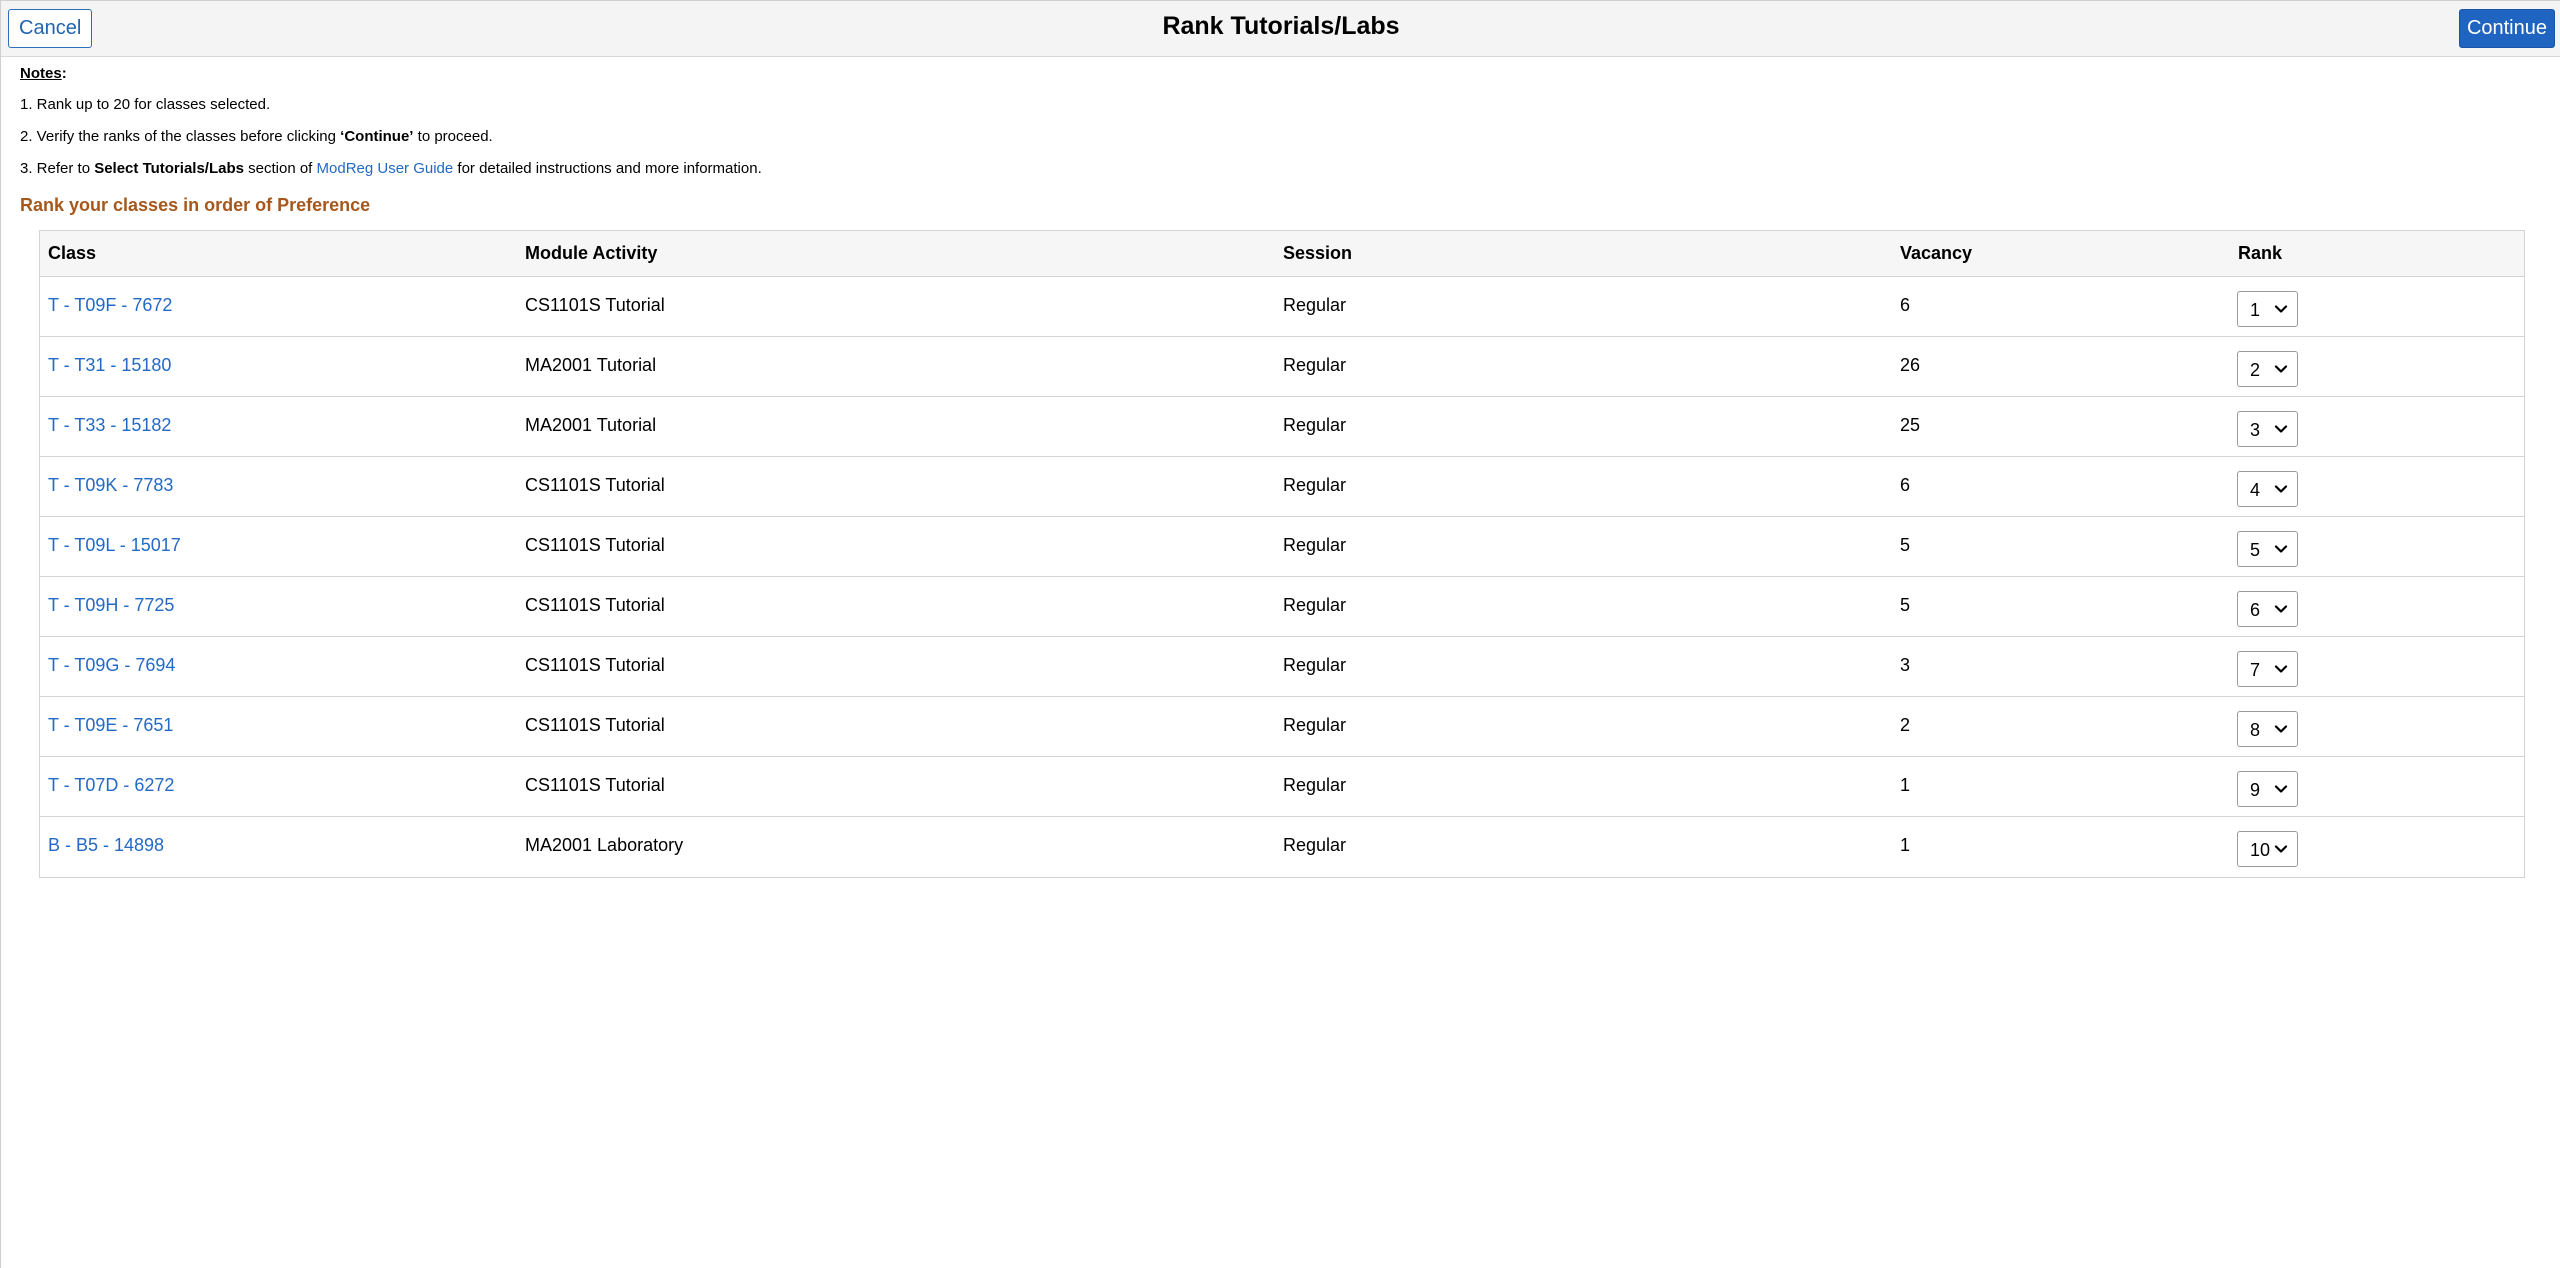 The height and width of the screenshot is (1268, 2560). What do you see at coordinates (1282, 427) in the screenshot?
I see `table-row: T - T33 - 15182 MA2001 Tutorial Regular 25 3` at bounding box center [1282, 427].